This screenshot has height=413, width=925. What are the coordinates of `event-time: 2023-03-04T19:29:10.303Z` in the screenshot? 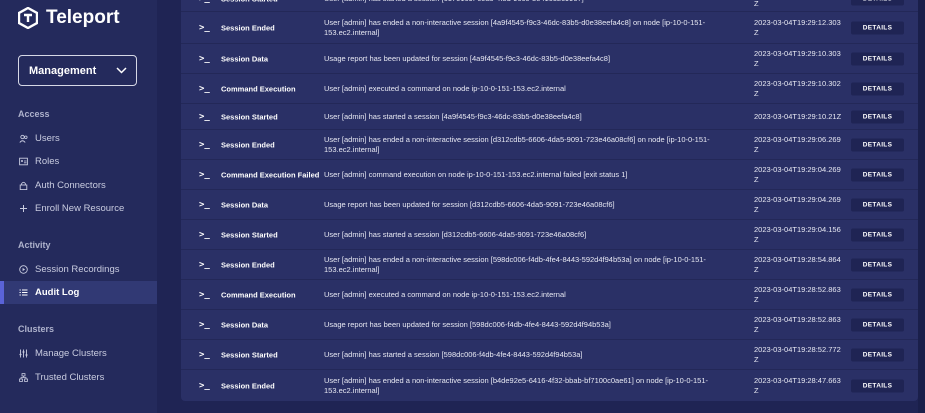 It's located at (797, 58).